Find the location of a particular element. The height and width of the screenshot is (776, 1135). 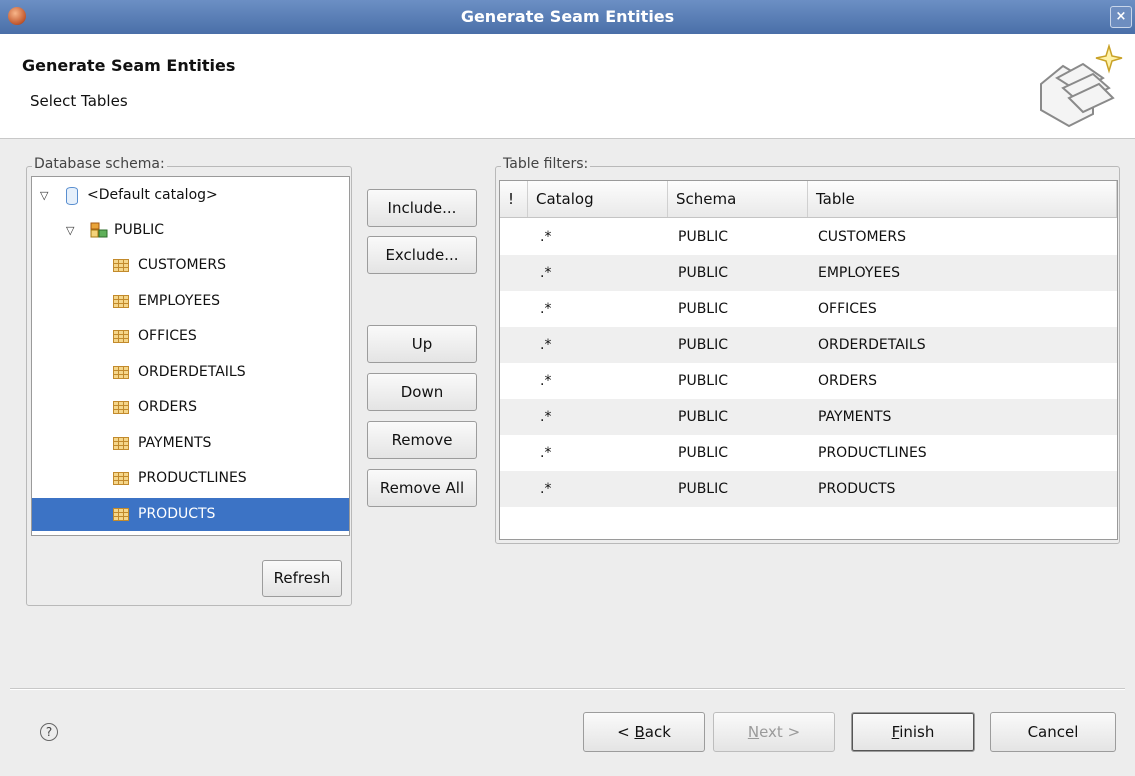

tree-node-table: ORDERS is located at coordinates (190, 407).